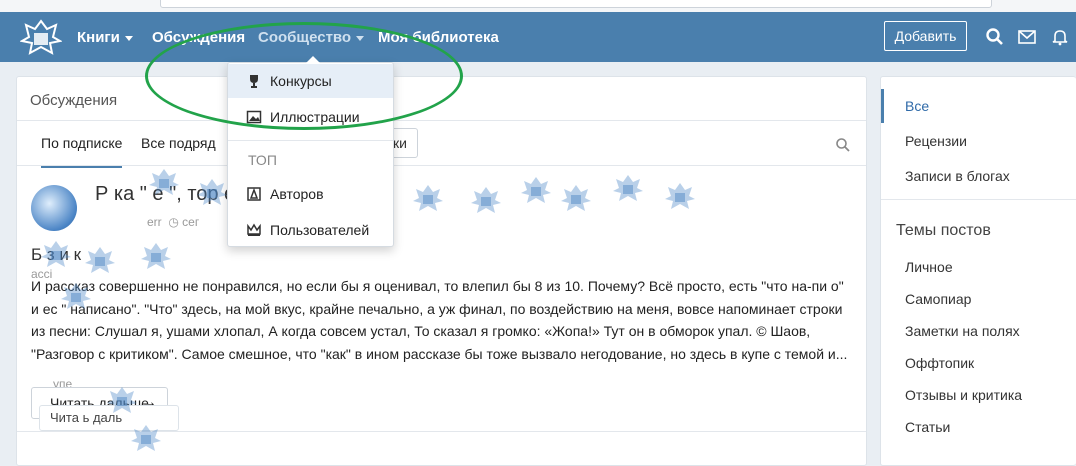 This screenshot has width=1076, height=466. I want to click on bell-icon, so click(1060, 37).